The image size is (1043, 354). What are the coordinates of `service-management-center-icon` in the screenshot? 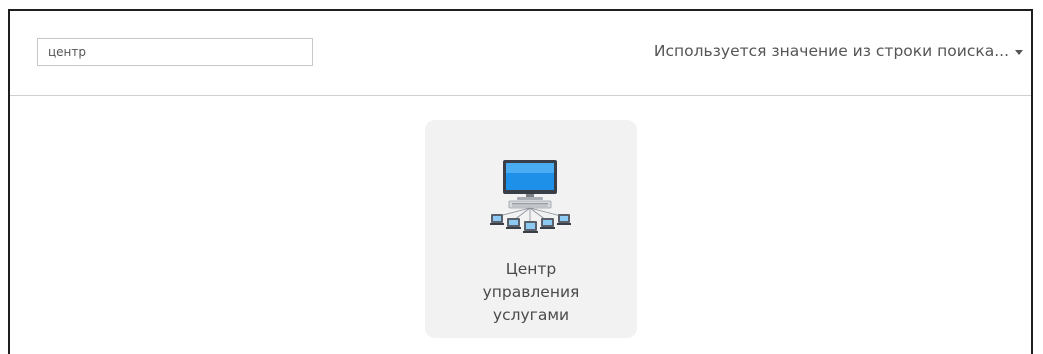 It's located at (530, 196).